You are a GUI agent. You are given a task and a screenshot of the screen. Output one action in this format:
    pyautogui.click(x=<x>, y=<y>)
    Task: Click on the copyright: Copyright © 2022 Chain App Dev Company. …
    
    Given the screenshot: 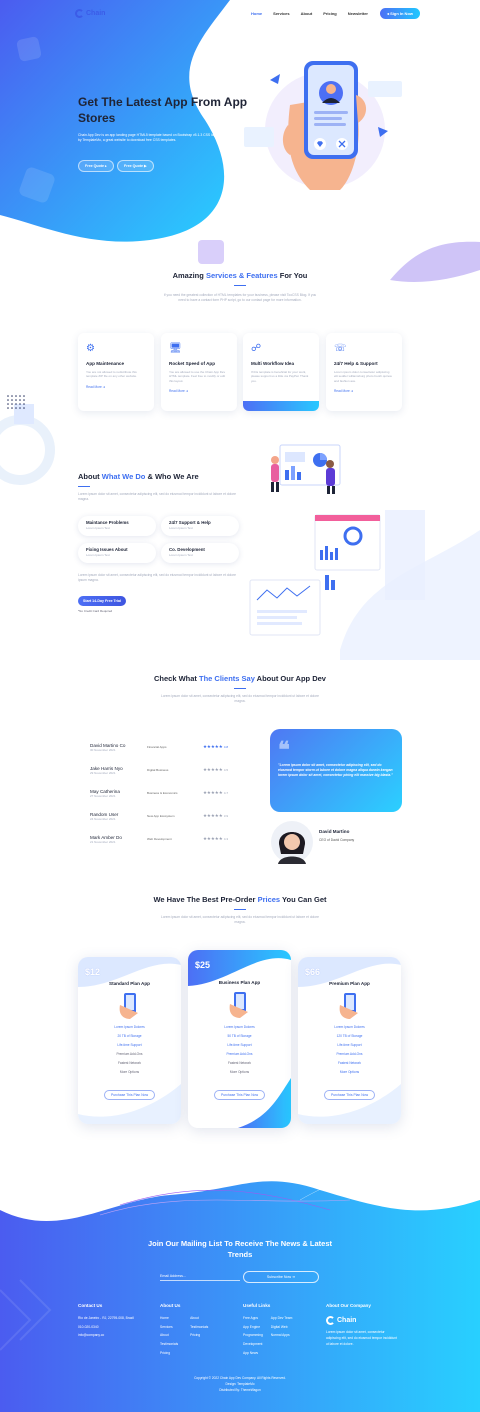 What is the action you would take?
    pyautogui.click(x=240, y=1384)
    